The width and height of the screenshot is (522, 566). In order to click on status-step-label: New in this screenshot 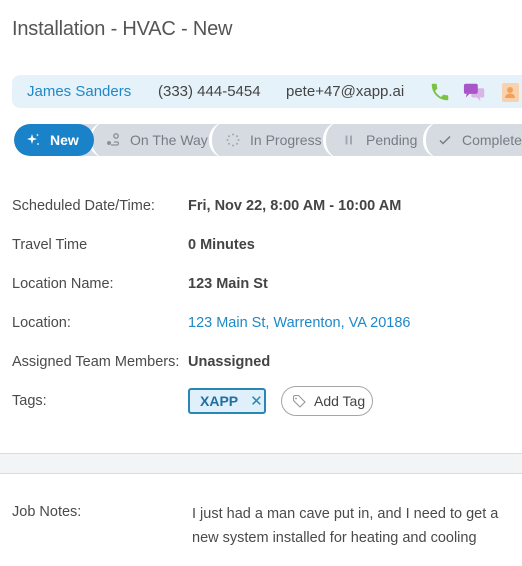, I will do `click(64, 140)`.